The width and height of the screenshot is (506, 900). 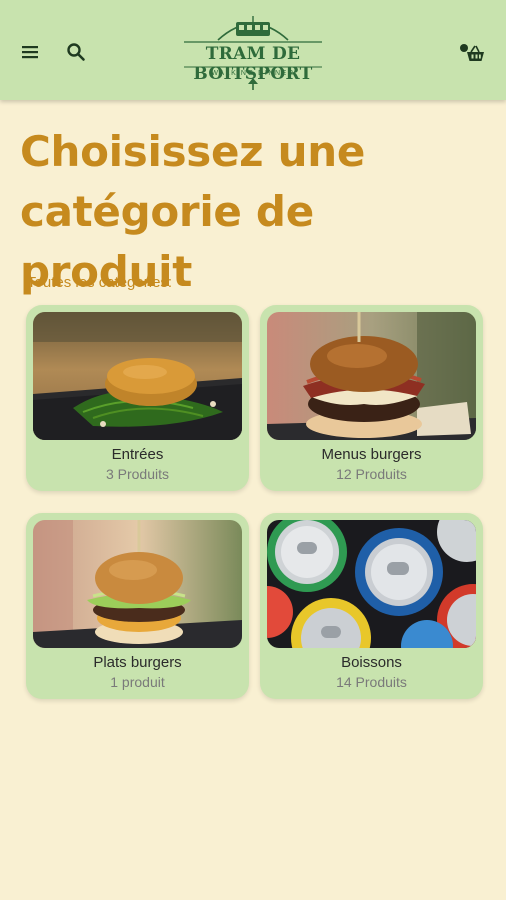 I want to click on category-name: Plats burgers, so click(x=137, y=662).